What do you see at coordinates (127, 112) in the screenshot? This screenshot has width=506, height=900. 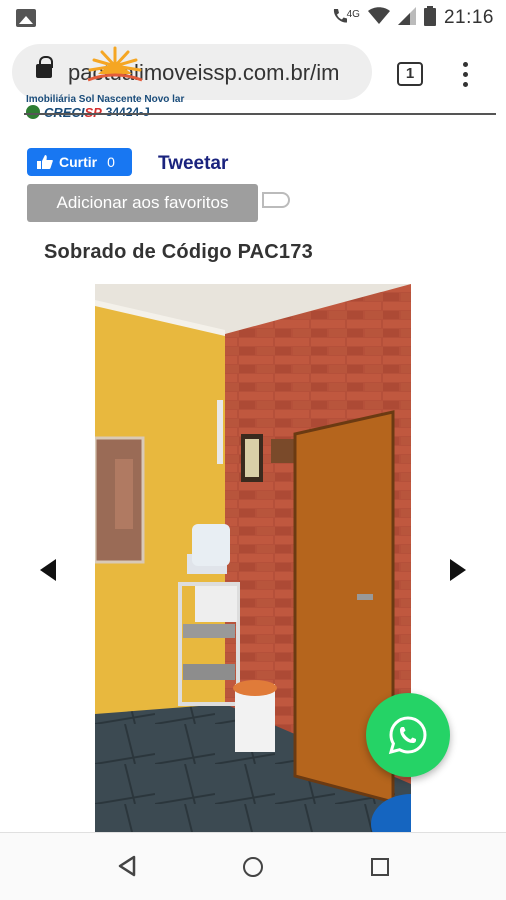 I see `creci-number: 34424-J` at bounding box center [127, 112].